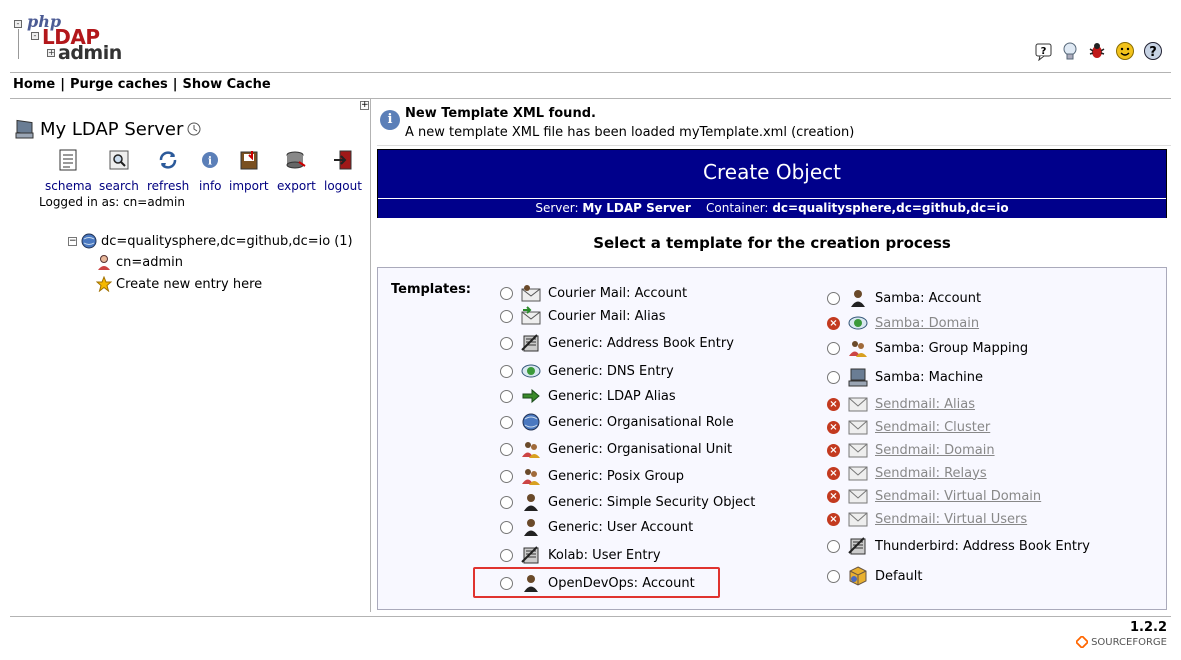  I want to click on tool-schema: schema, so click(68, 170).